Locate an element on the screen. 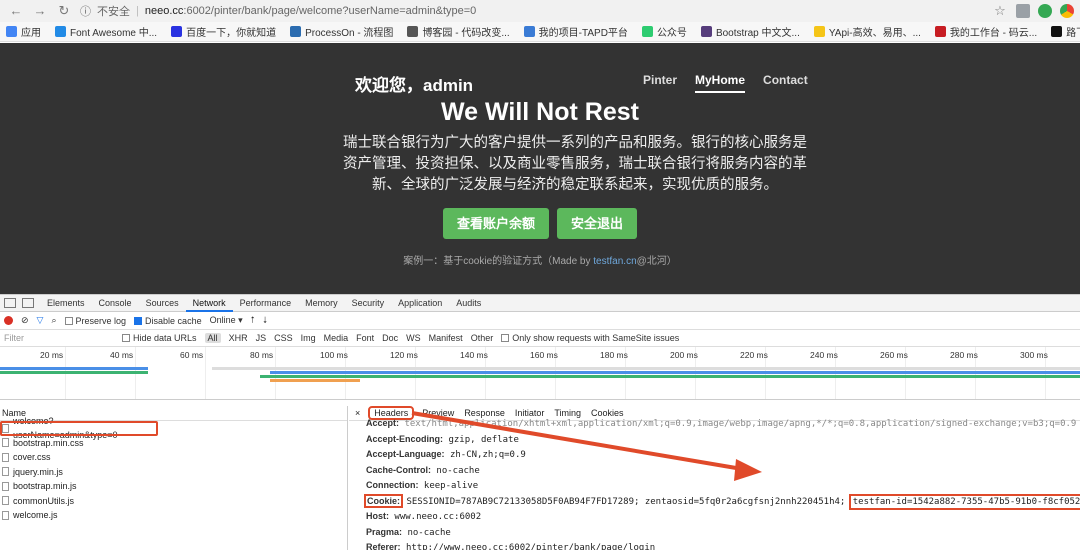 The height and width of the screenshot is (550, 1080). hide-data-urls-checkbox: Hide data URLs is located at coordinates (159, 338).